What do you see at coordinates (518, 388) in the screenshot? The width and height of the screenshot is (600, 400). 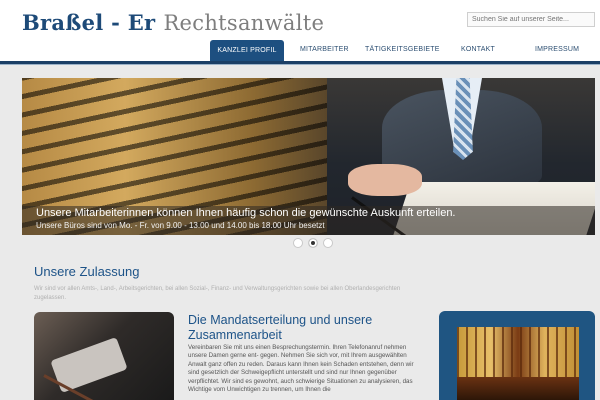 I see `library-floor-shape` at bounding box center [518, 388].